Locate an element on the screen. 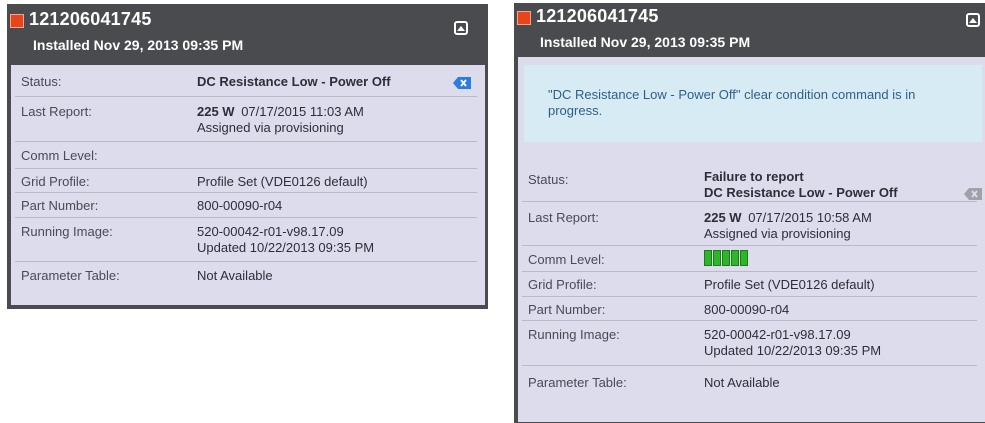 The image size is (985, 423). status-value-line1: Failure to report is located at coordinates (754, 176).